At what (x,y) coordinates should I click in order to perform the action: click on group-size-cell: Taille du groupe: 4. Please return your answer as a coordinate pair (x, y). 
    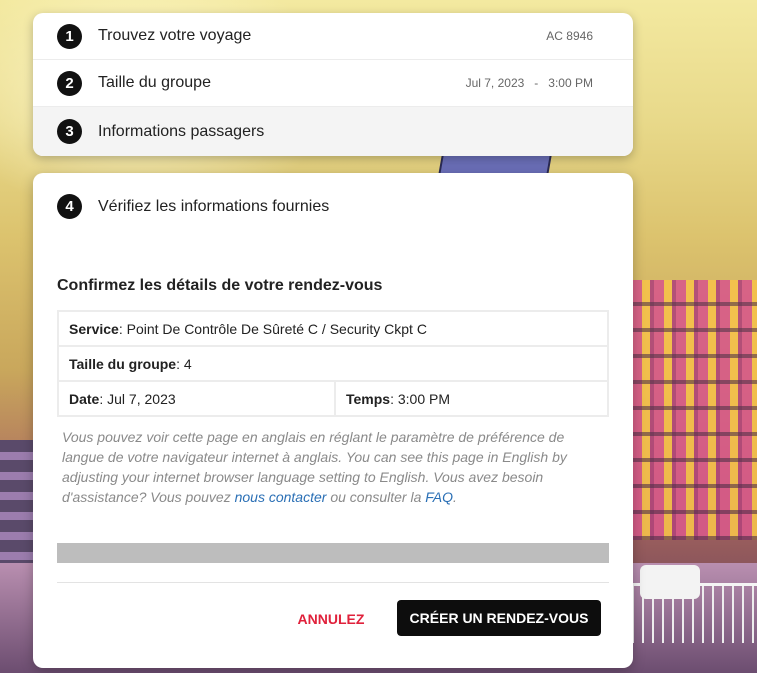
    Looking at the image, I should click on (333, 363).